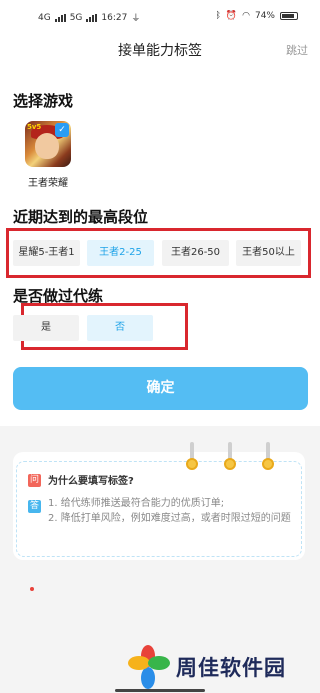 The height and width of the screenshot is (693, 320). I want to click on signal-label-2: 5G, so click(76, 17).